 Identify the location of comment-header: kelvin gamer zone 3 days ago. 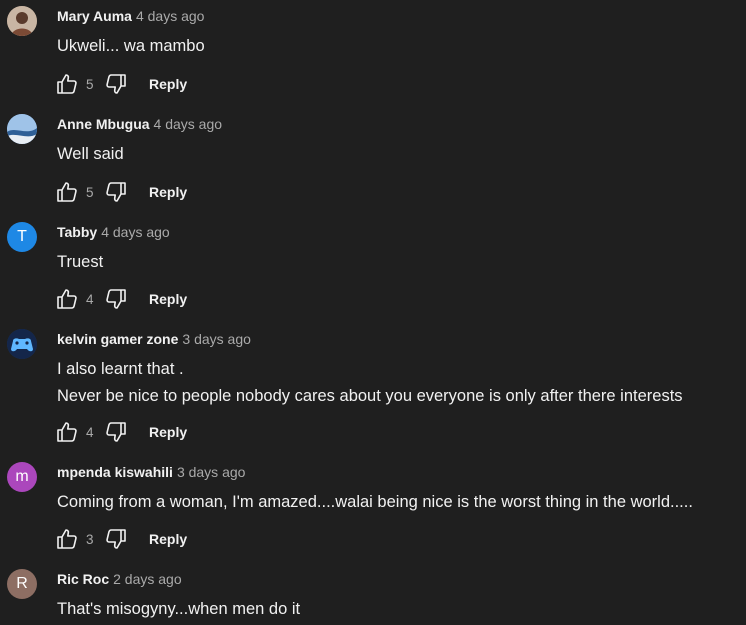
(154, 339).